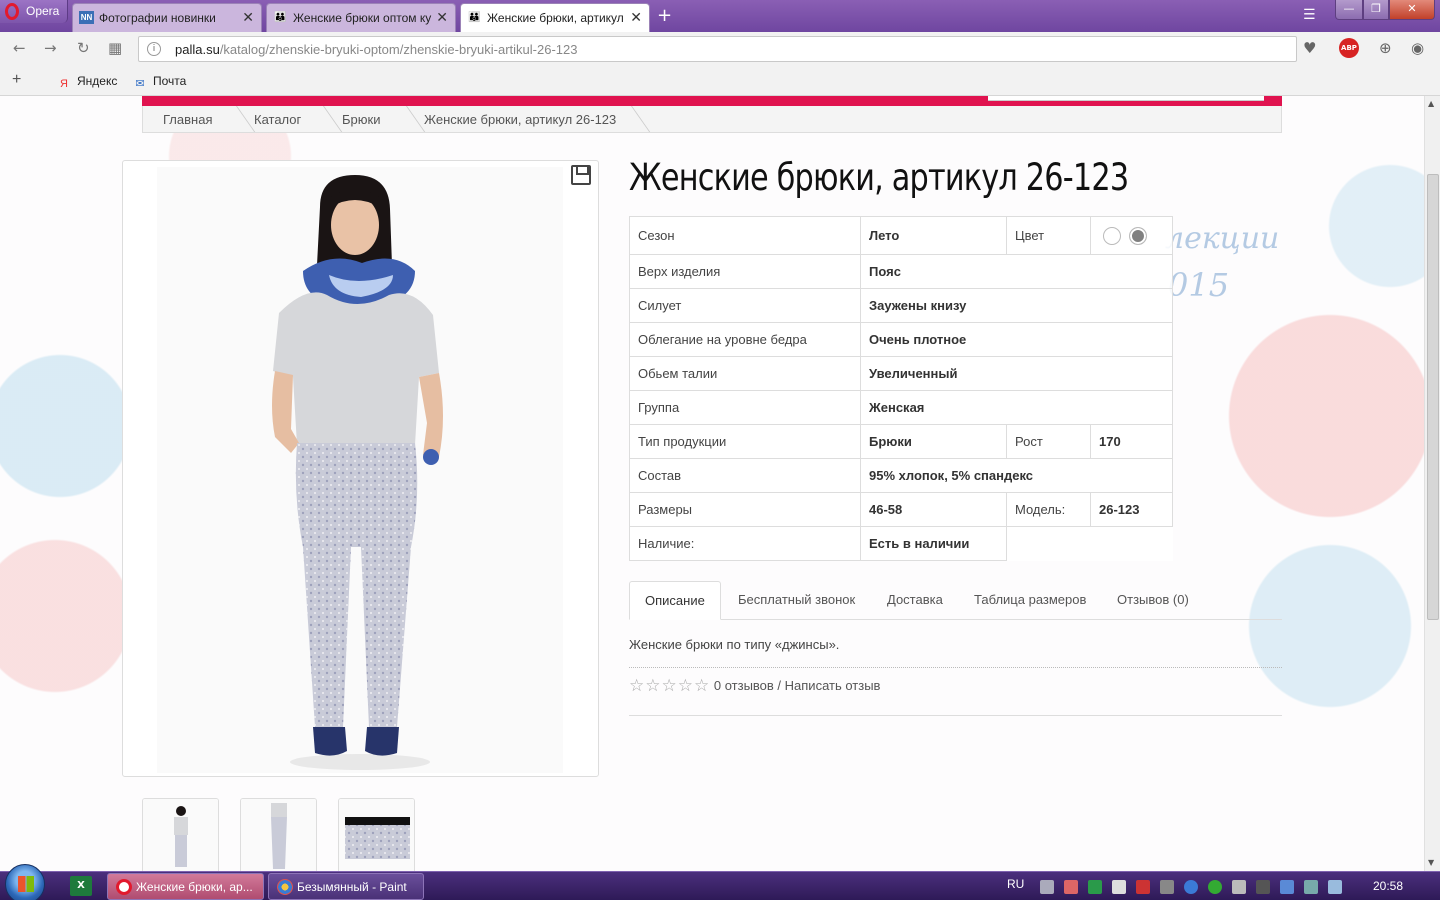 Image resolution: width=1440 pixels, height=900 pixels. What do you see at coordinates (12, 11) in the screenshot?
I see `opera-logo-icon` at bounding box center [12, 11].